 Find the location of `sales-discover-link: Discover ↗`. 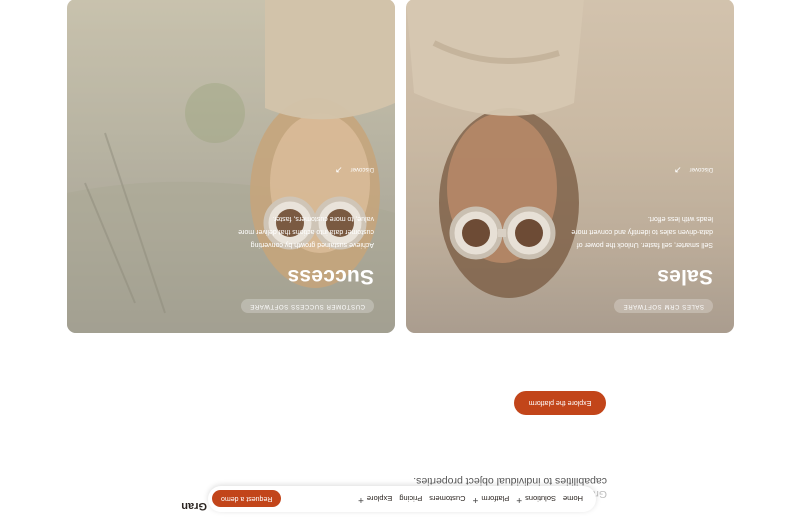

sales-discover-link: Discover ↗ is located at coordinates (693, 169).